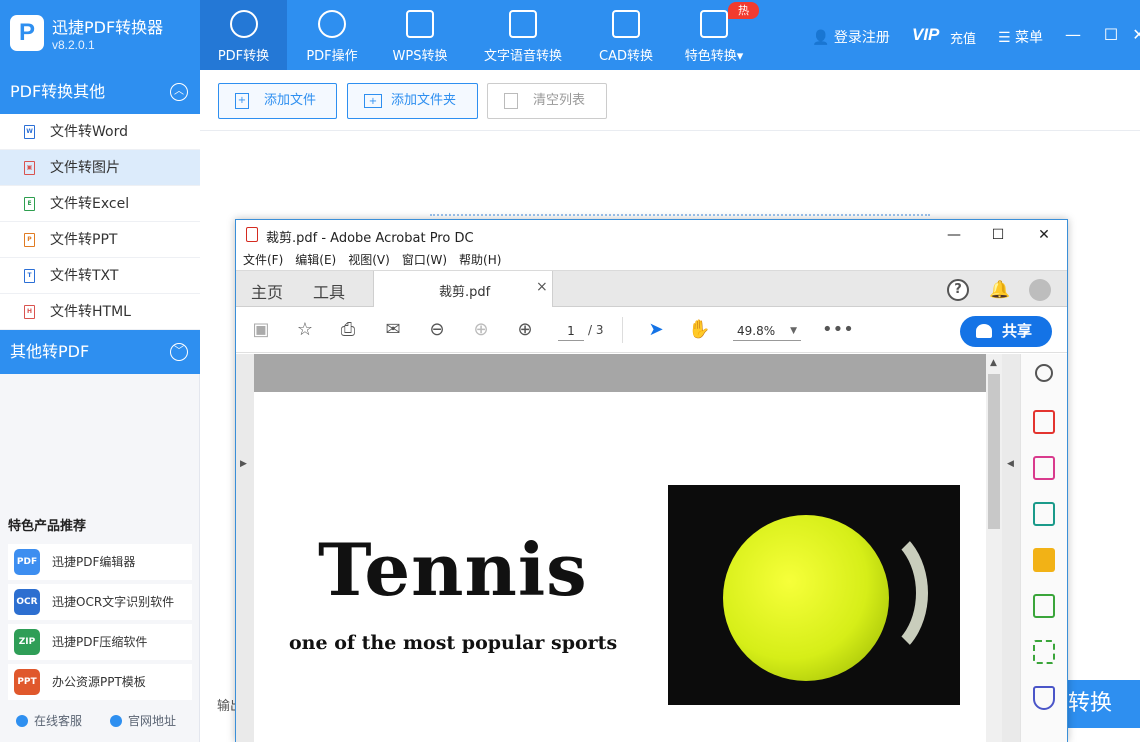  I want to click on compress-icon, so click(1044, 606).